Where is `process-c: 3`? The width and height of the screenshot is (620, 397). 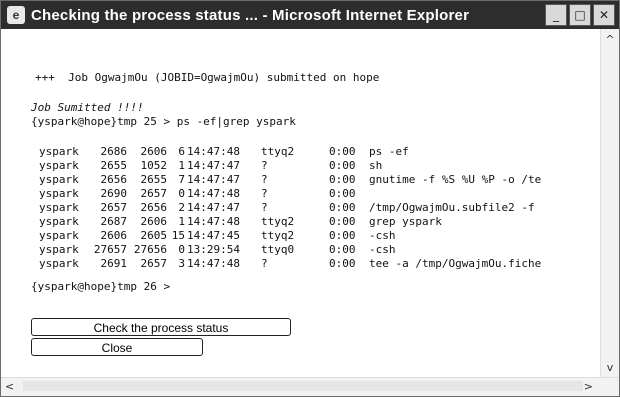
process-c: 3 is located at coordinates (181, 263).